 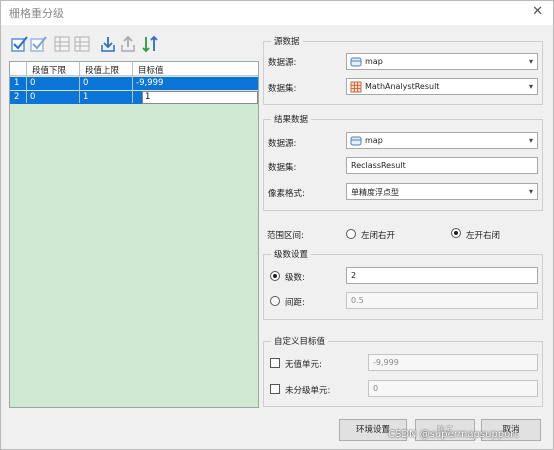 What do you see at coordinates (374, 61) in the screenshot?
I see `source-datasource-value: map` at bounding box center [374, 61].